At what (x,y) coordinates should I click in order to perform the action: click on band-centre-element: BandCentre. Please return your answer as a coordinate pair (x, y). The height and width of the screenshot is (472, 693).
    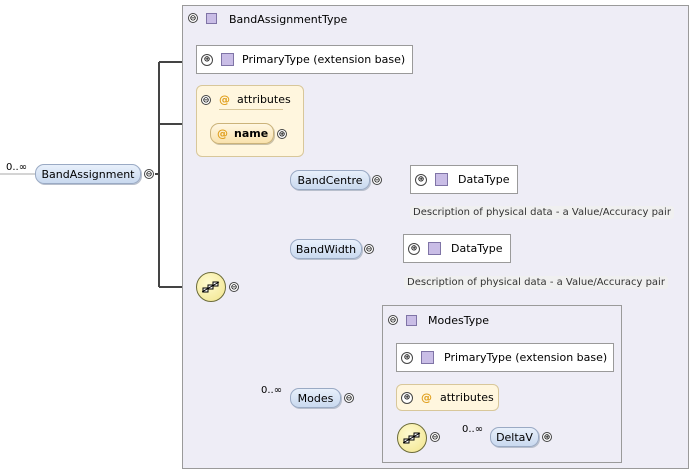
    Looking at the image, I should click on (330, 180).